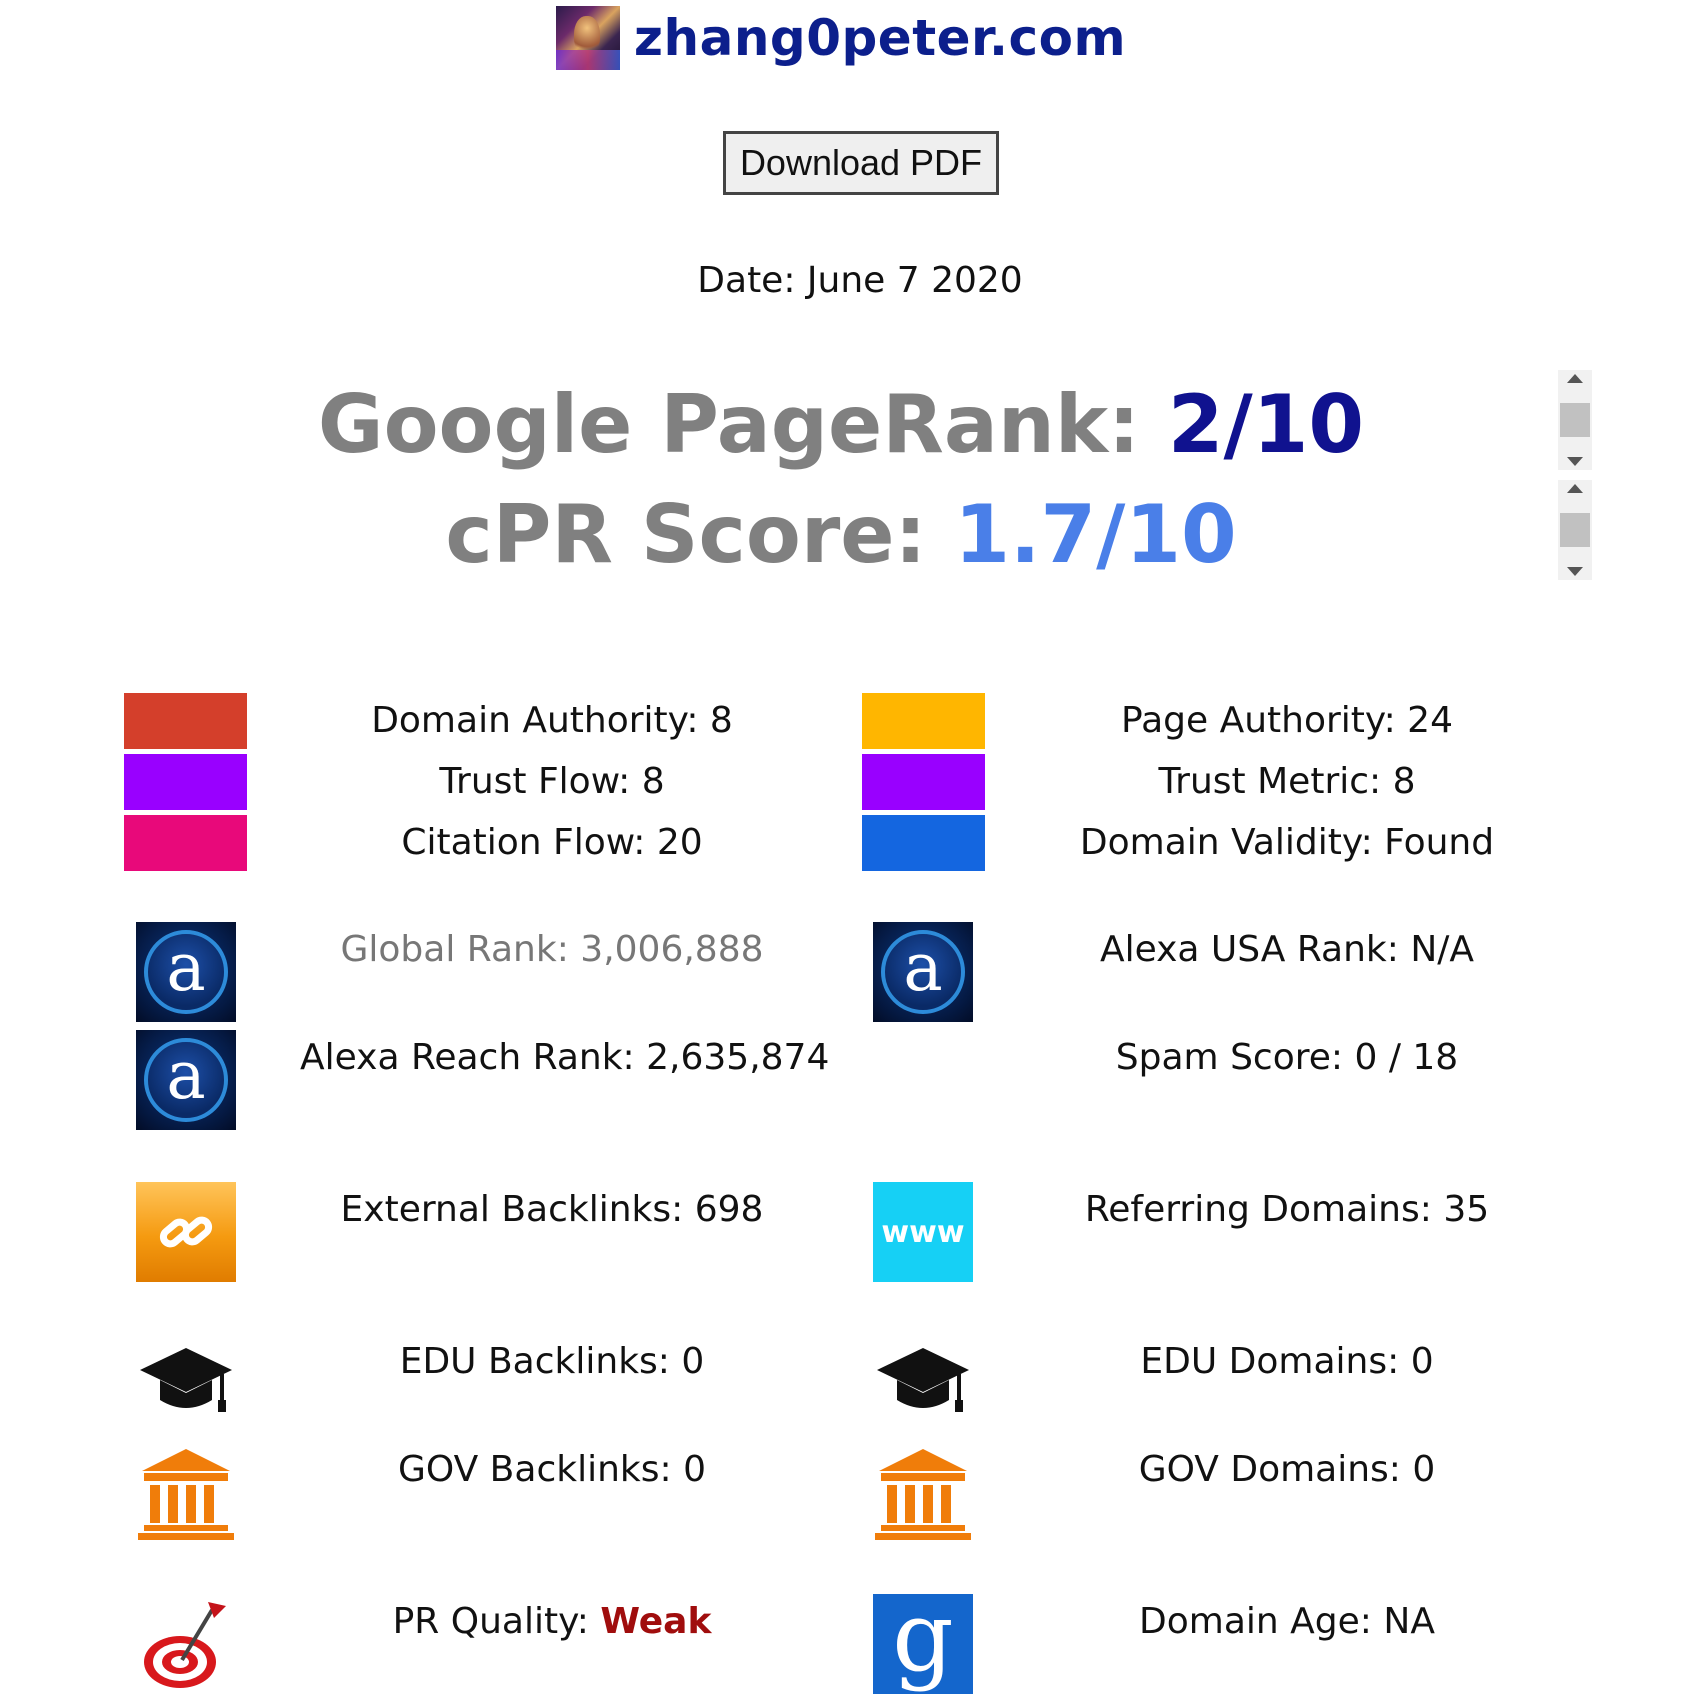 The width and height of the screenshot is (1682, 1694). Describe the element at coordinates (185, 721) in the screenshot. I see `domain-authority-color-block` at that location.